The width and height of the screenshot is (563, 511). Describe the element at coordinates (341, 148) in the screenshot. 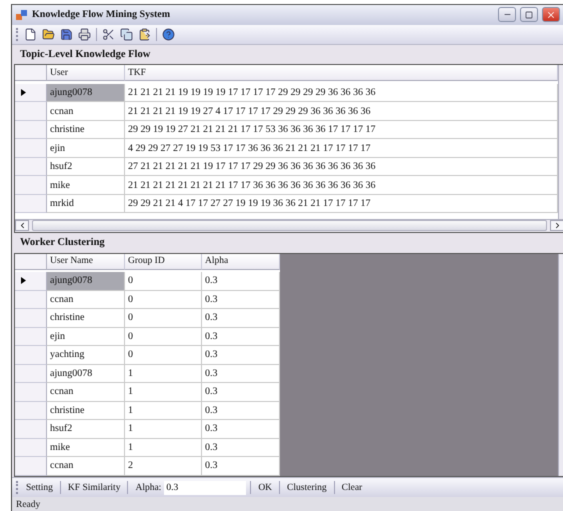

I see `table-cell: 4 29 29 27 27 19 19 53 17 17 36 36 36 21 21 21 17 17 17 17` at that location.